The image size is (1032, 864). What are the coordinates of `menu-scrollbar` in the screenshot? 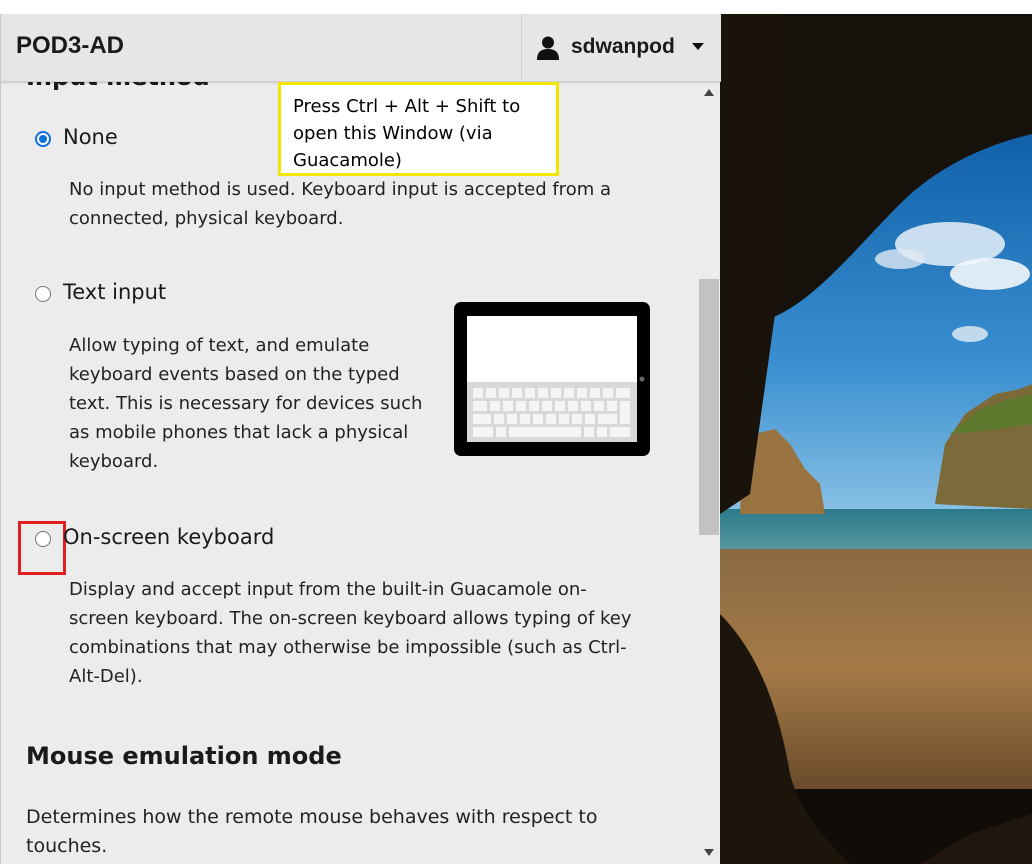 It's located at (709, 472).